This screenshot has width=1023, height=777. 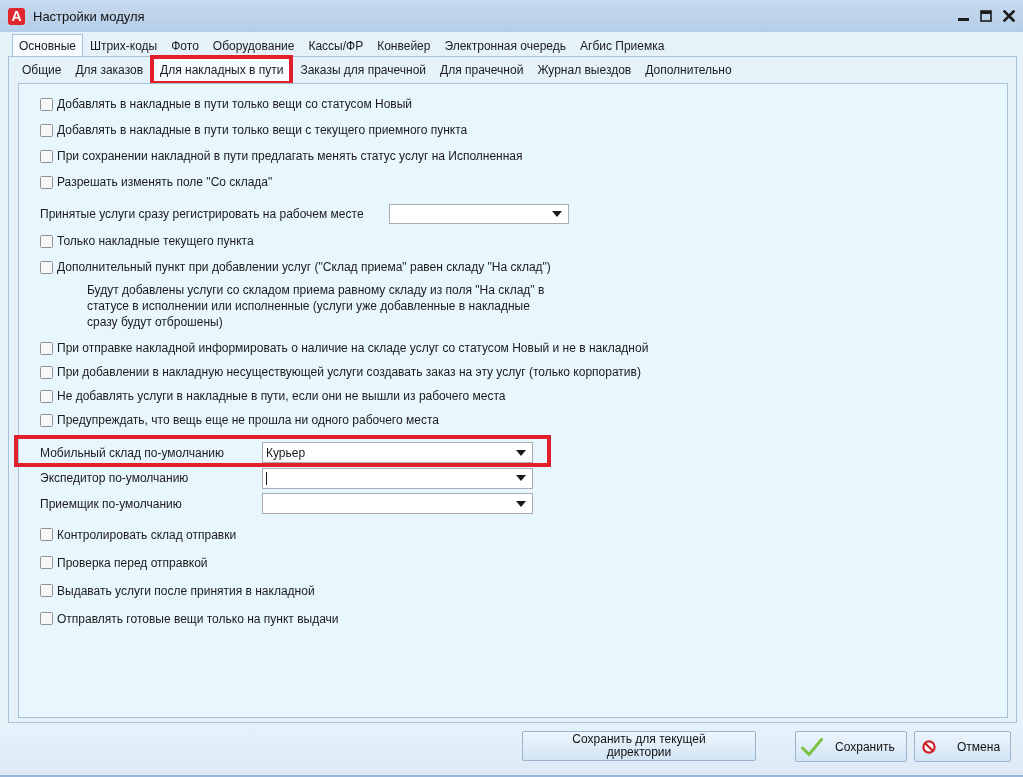 I want to click on checkbox-label: При отправке накладной информировать о наличие на складе услуг со статусом Новый и не в накладной, so click(x=353, y=348).